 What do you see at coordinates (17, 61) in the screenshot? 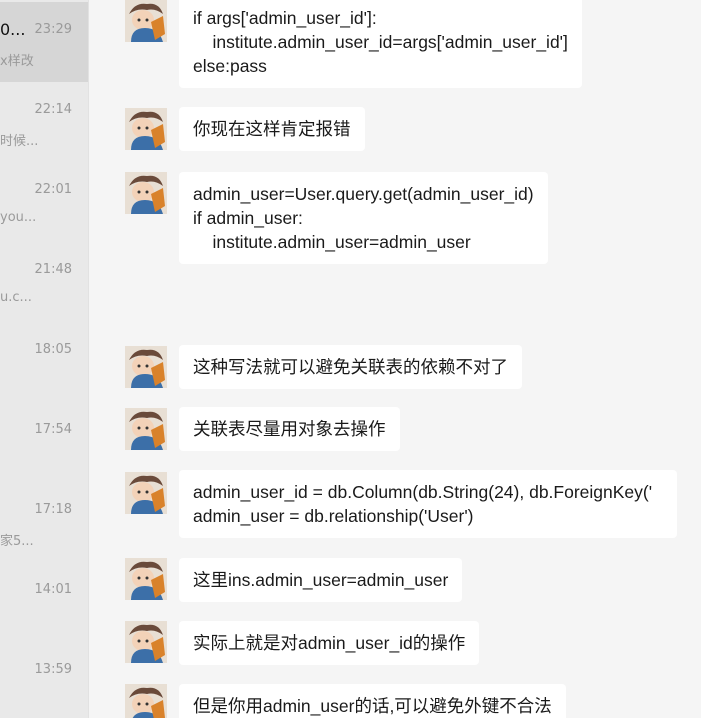
I see `conversation-snippet: x样改` at bounding box center [17, 61].